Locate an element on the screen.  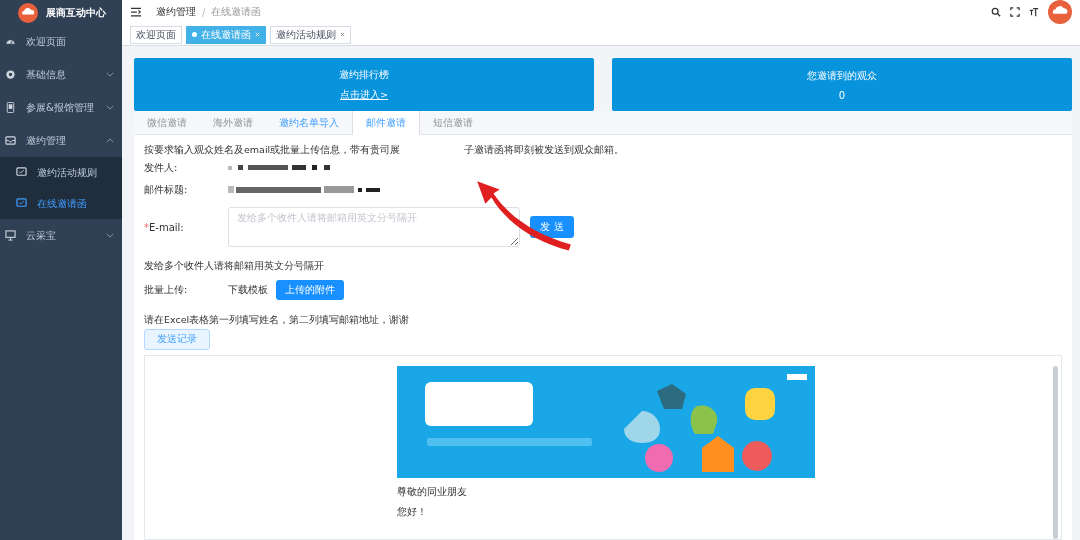
sidebar-subitem: 在线邀请函 is located at coordinates (61, 203).